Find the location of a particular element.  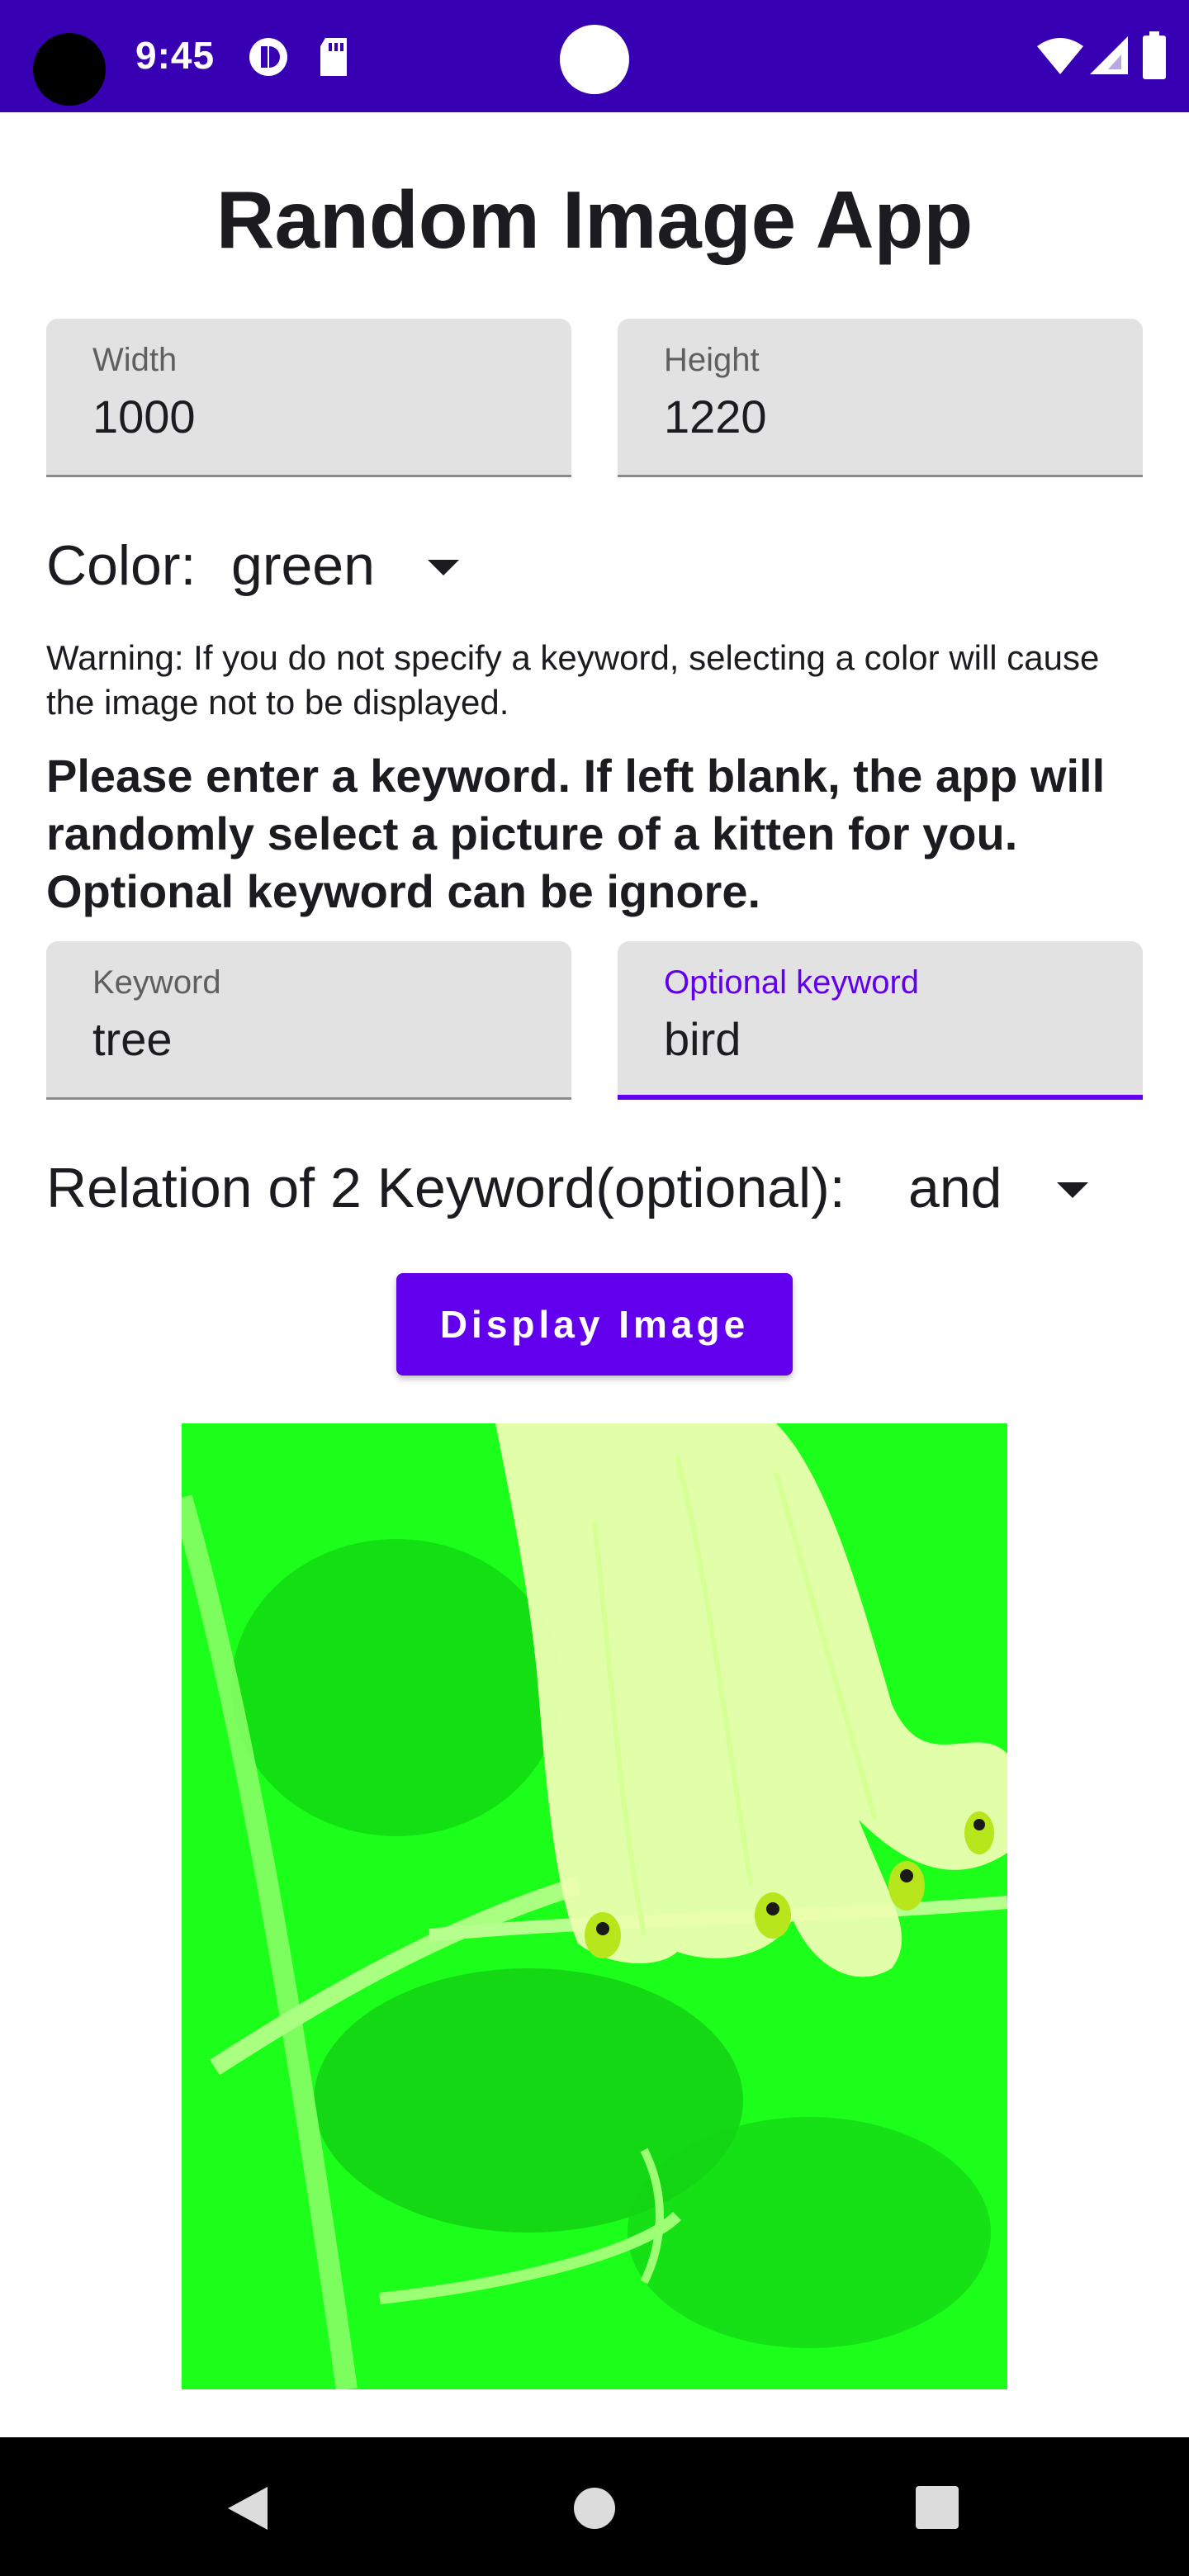

status-time: 9:45 is located at coordinates (175, 55).